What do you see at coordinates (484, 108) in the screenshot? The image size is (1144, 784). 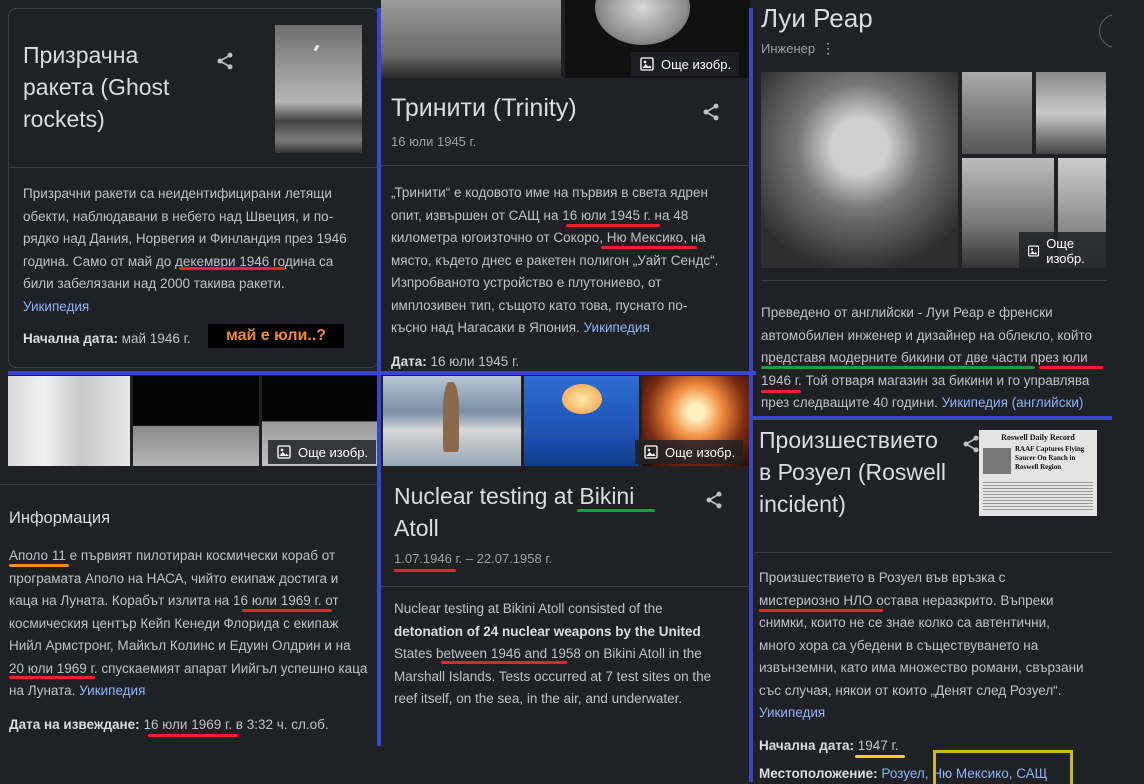 I see `trinity-title: Тринити (Trinity)` at bounding box center [484, 108].